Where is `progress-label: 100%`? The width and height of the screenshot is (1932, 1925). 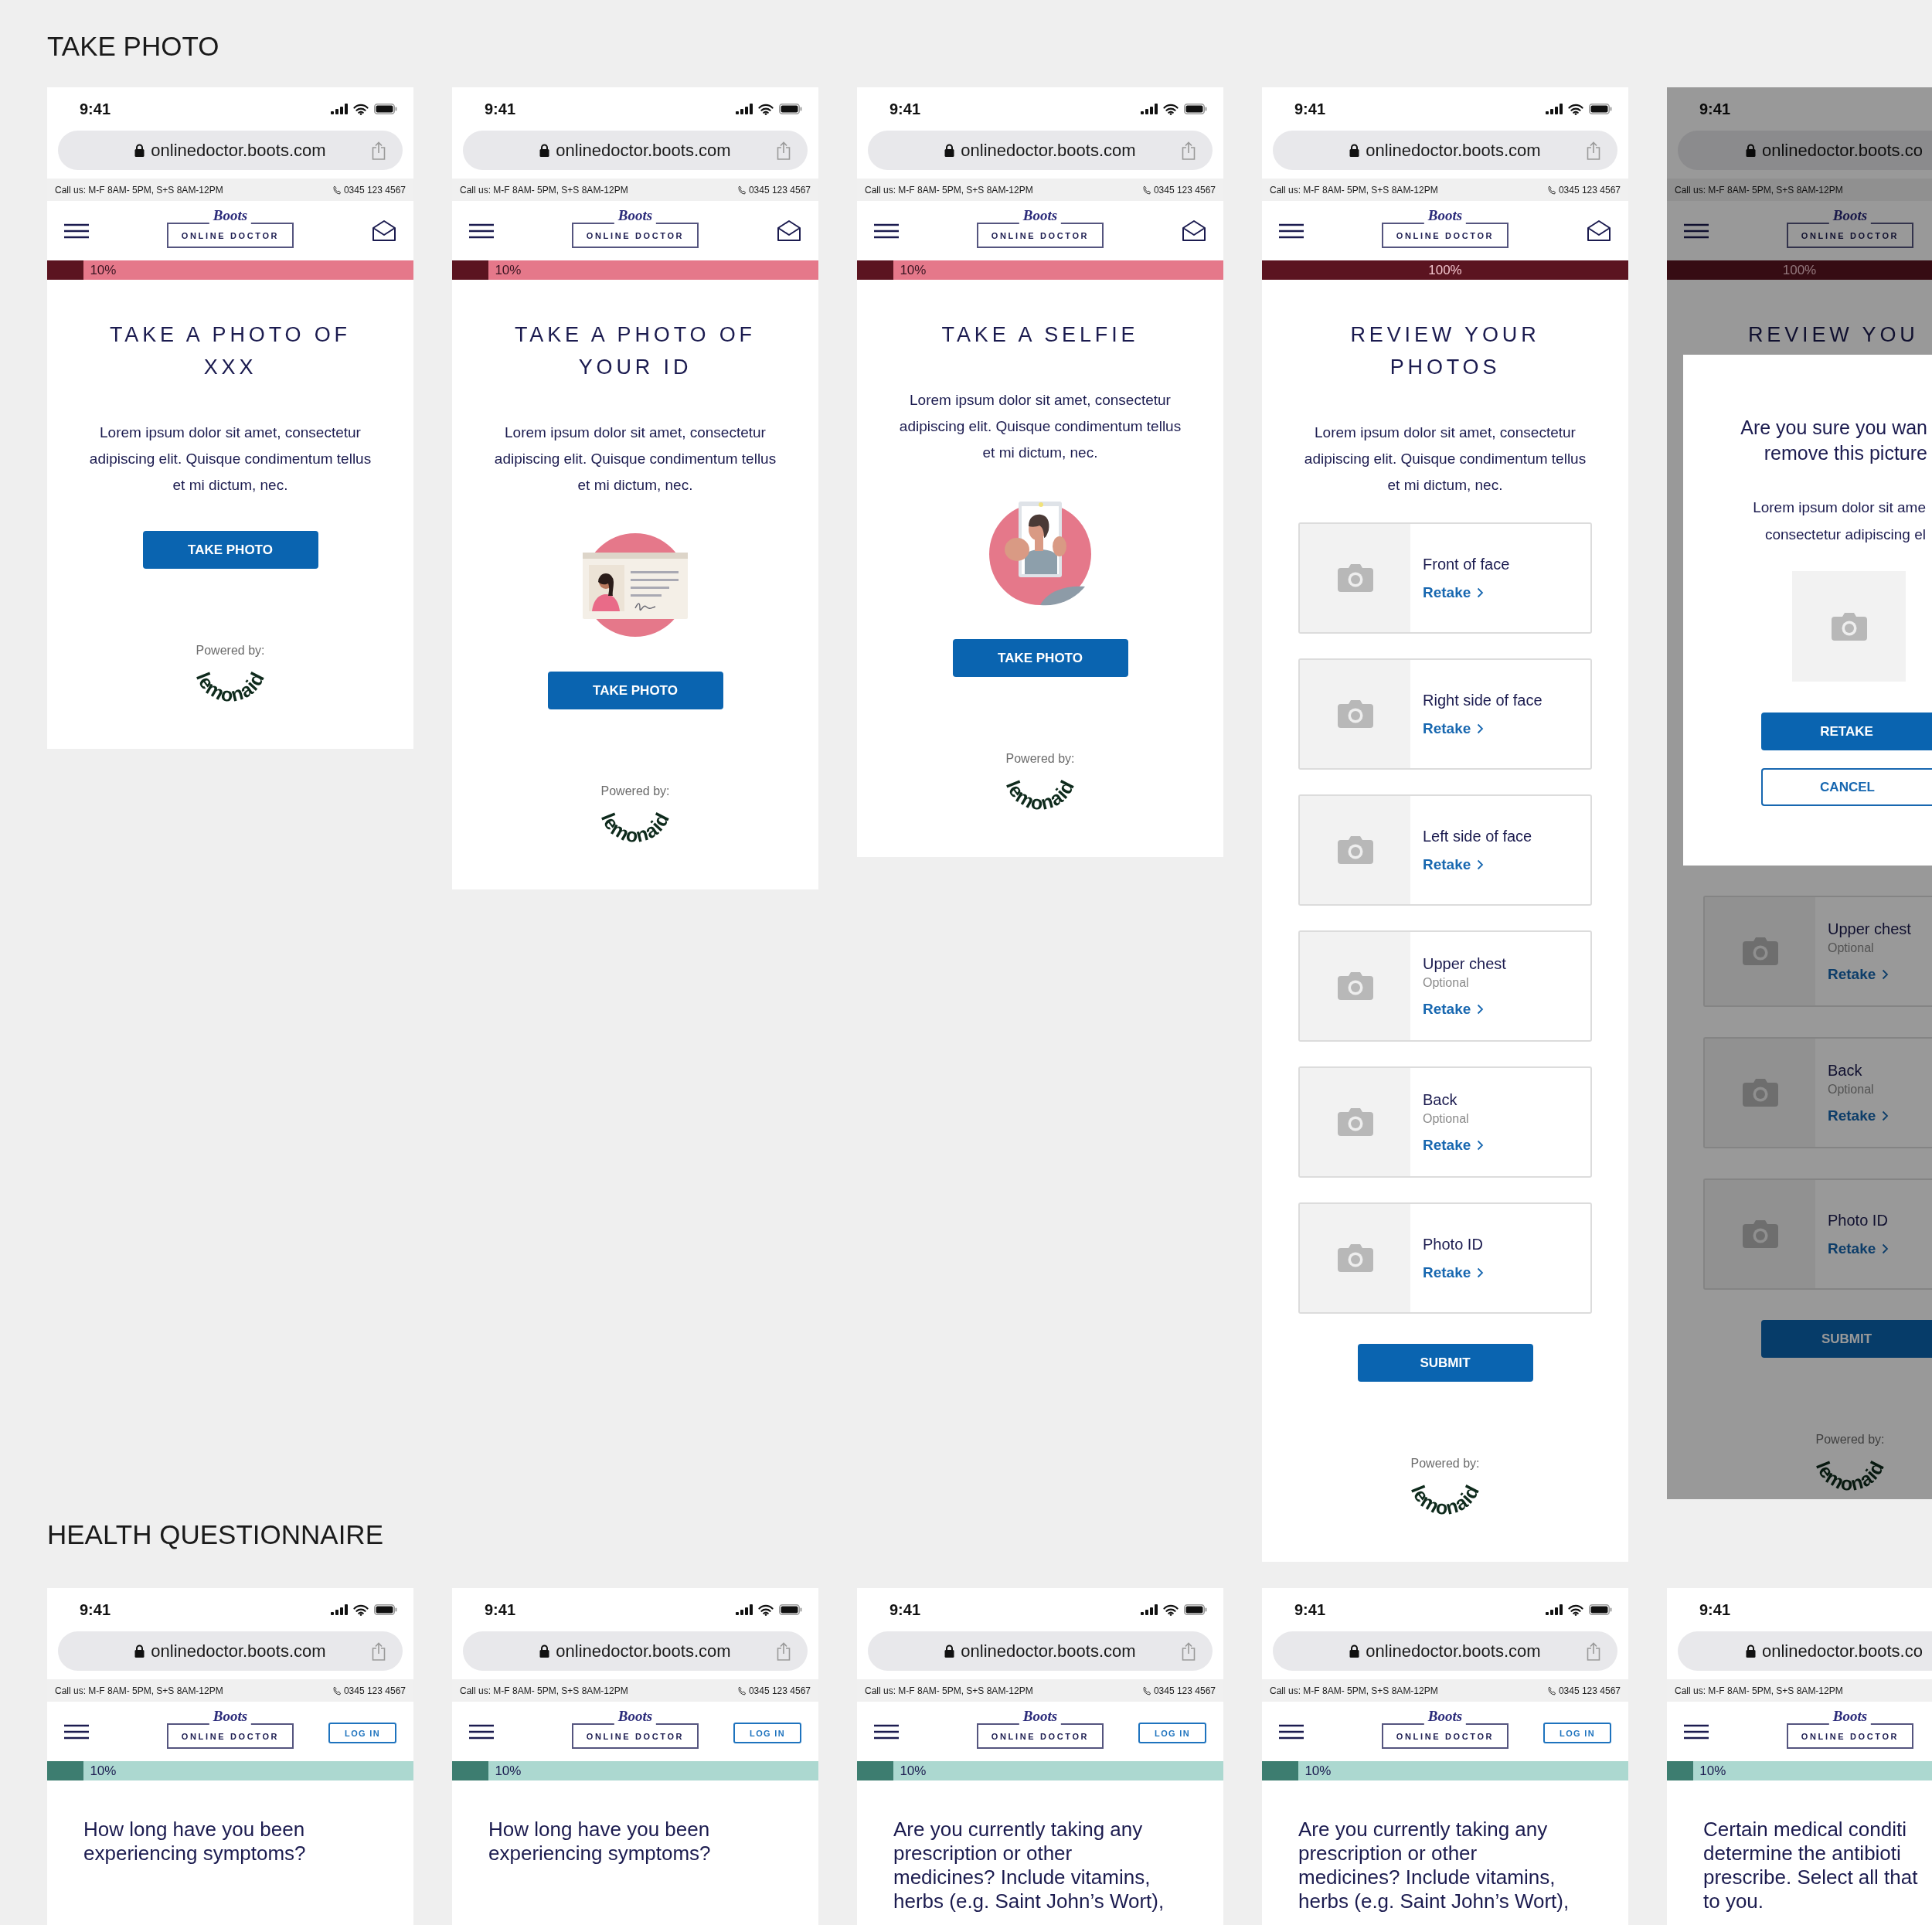
progress-label: 100% is located at coordinates (1799, 270).